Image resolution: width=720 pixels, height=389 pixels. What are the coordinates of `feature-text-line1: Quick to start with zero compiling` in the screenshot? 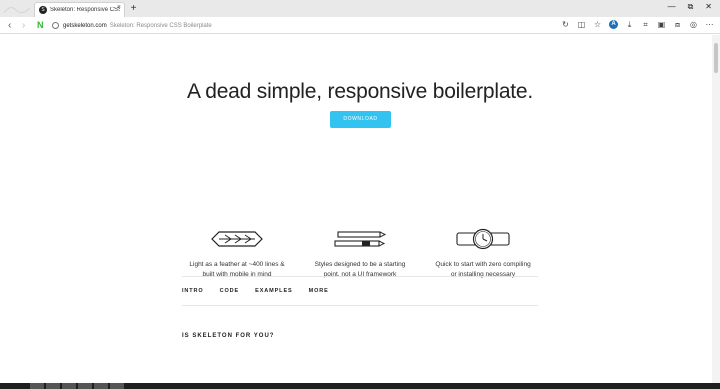 It's located at (483, 264).